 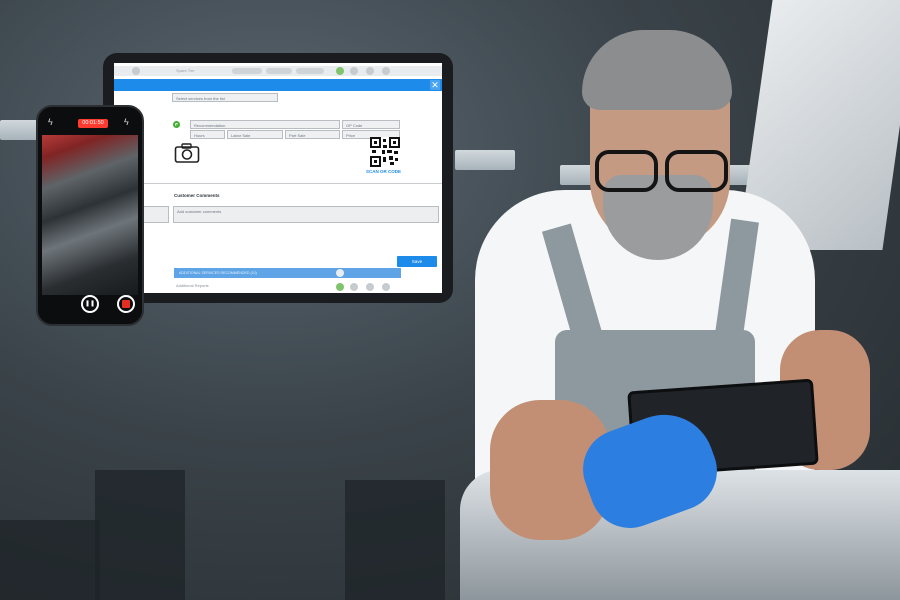 What do you see at coordinates (665, 171) in the screenshot?
I see `glasses-icon` at bounding box center [665, 171].